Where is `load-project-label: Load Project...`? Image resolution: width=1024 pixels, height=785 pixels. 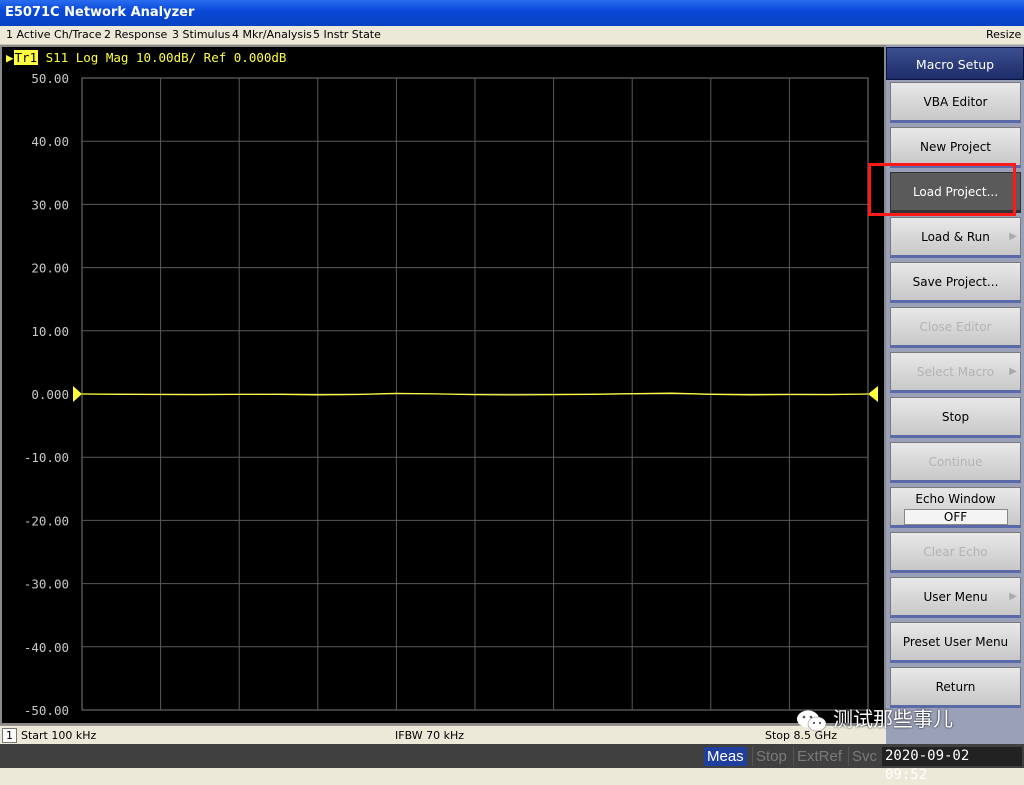
load-project-label: Load Project... is located at coordinates (955, 192).